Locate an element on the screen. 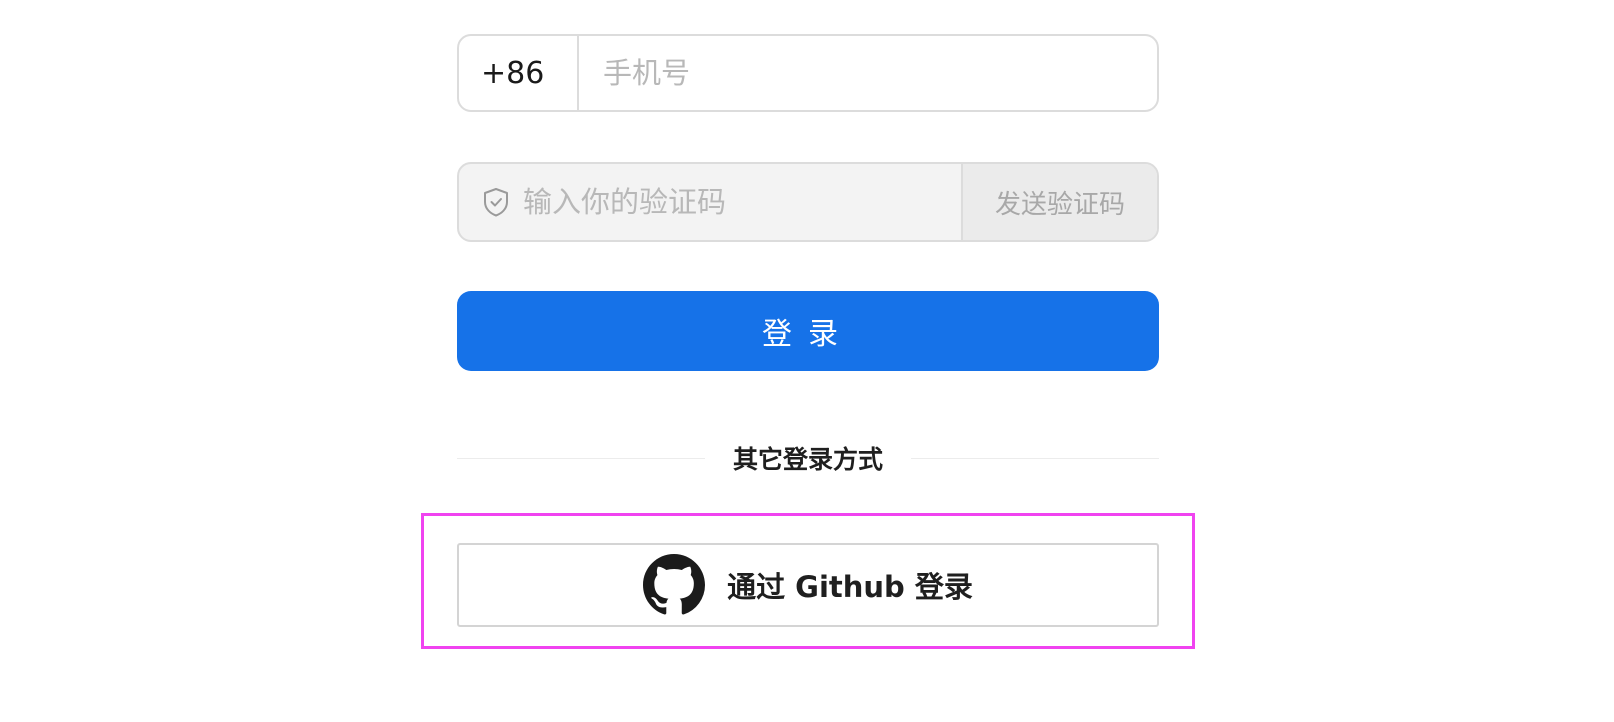 The height and width of the screenshot is (722, 1614). phone-field: +86 is located at coordinates (808, 73).